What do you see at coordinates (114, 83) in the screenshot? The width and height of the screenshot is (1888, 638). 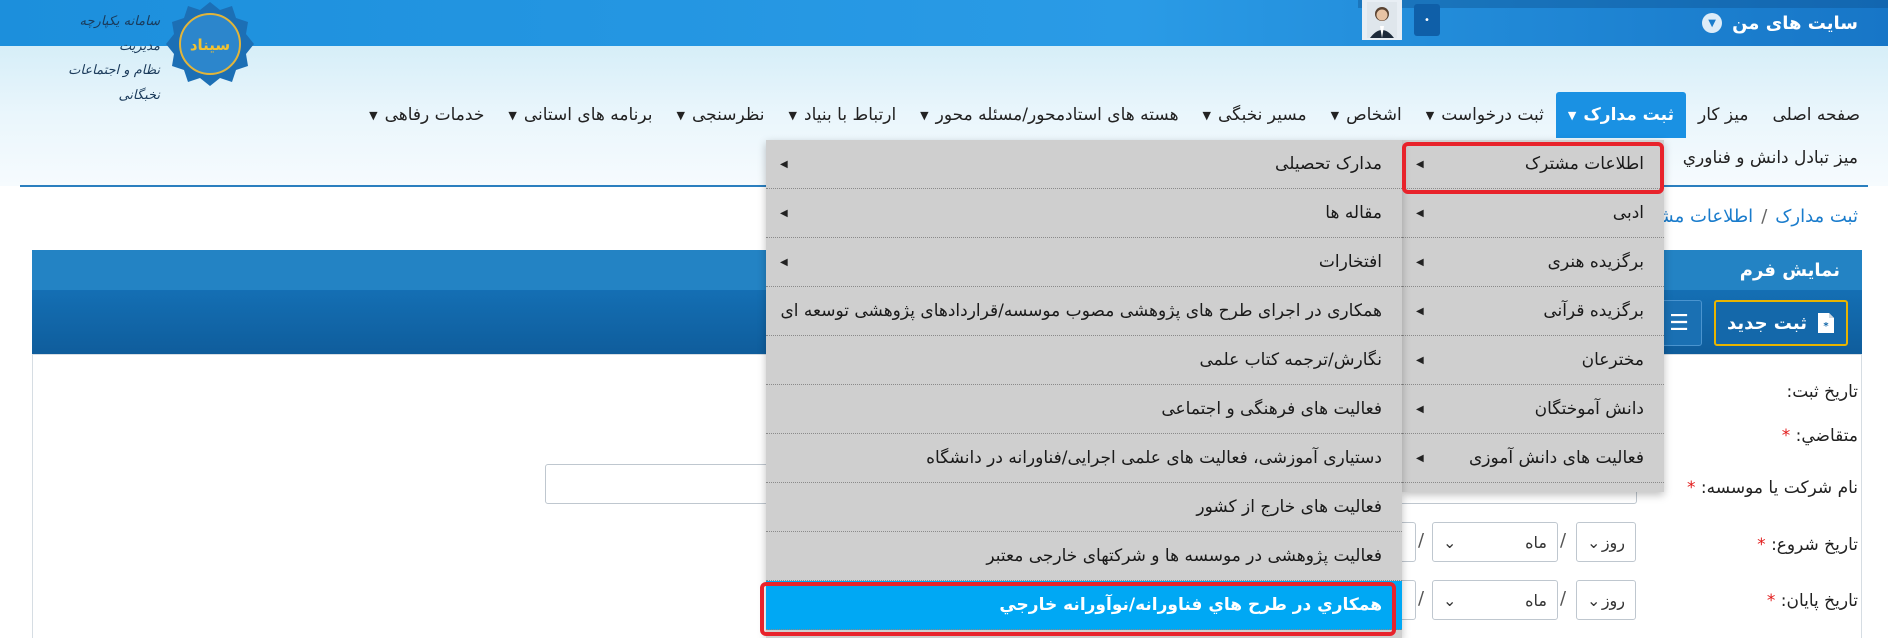 I see `logo-line-2: نظام و اجتماعات نخبگانی` at bounding box center [114, 83].